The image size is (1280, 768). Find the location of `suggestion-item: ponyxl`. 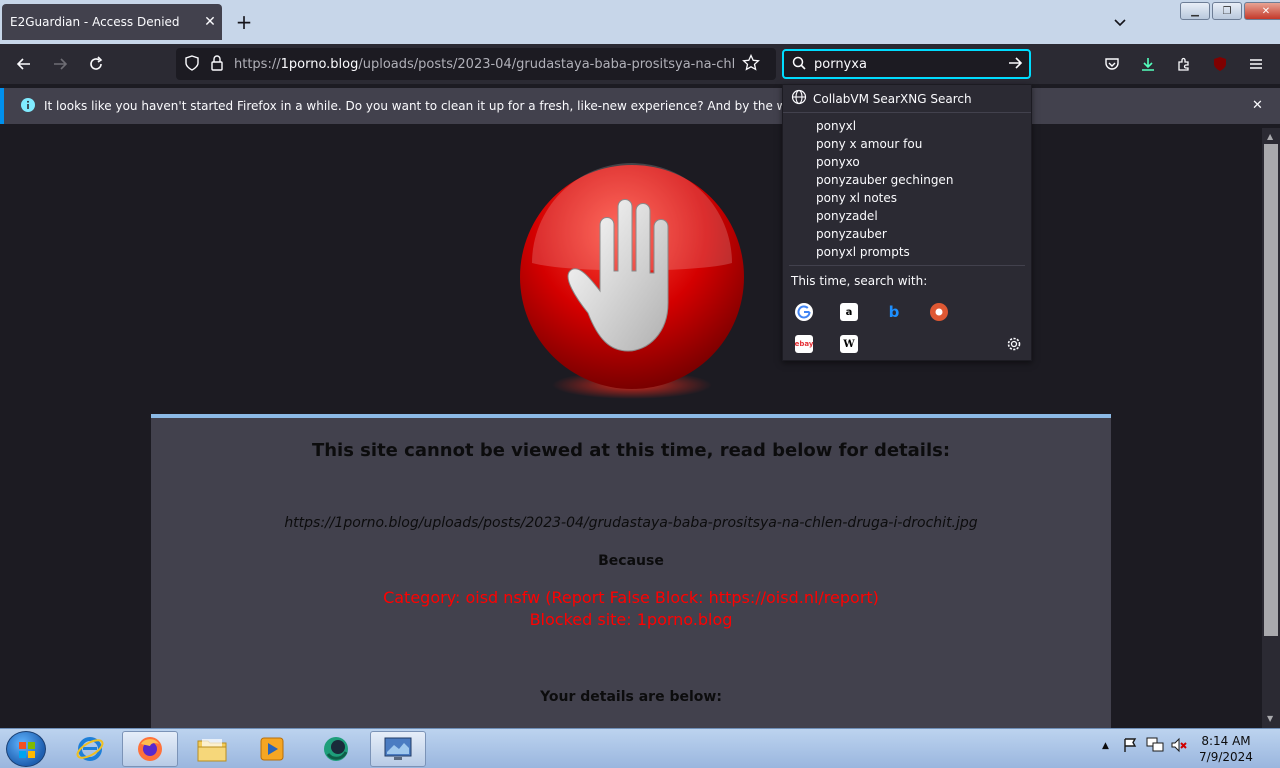

suggestion-item: ponyxl is located at coordinates (907, 126).